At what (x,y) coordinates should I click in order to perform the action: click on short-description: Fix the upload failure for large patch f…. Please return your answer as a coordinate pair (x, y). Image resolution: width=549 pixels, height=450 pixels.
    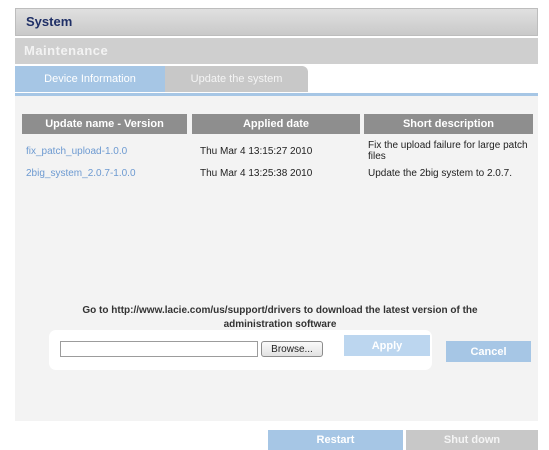
    Looking at the image, I should click on (448, 151).